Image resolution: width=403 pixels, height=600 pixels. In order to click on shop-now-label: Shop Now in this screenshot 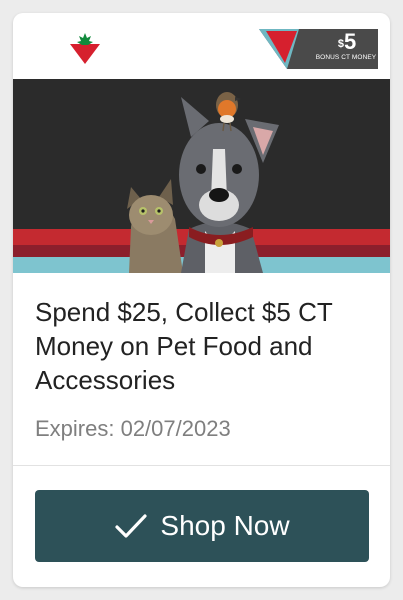, I will do `click(225, 525)`.